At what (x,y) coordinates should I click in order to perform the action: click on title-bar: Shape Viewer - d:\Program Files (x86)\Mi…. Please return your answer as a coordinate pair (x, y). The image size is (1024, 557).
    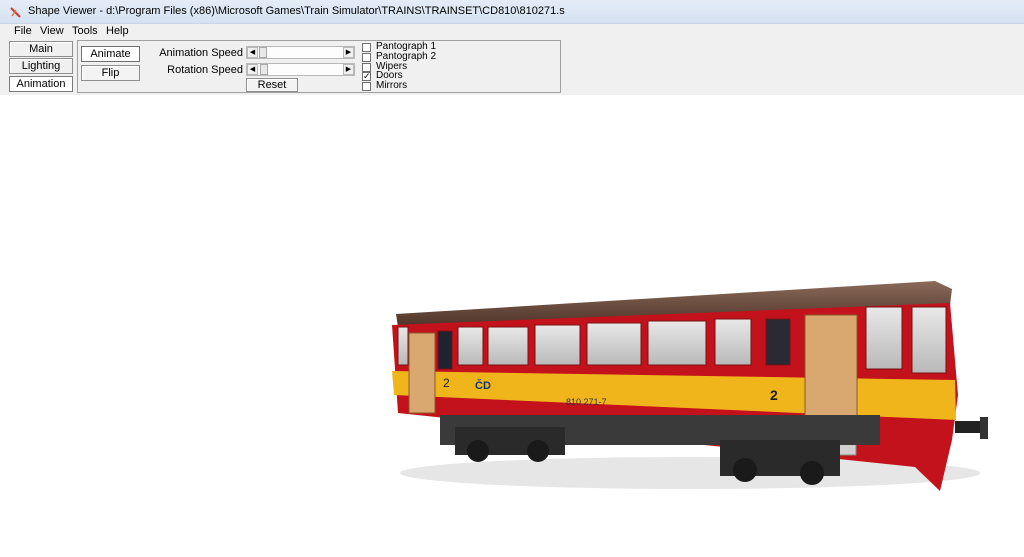
    Looking at the image, I should click on (512, 12).